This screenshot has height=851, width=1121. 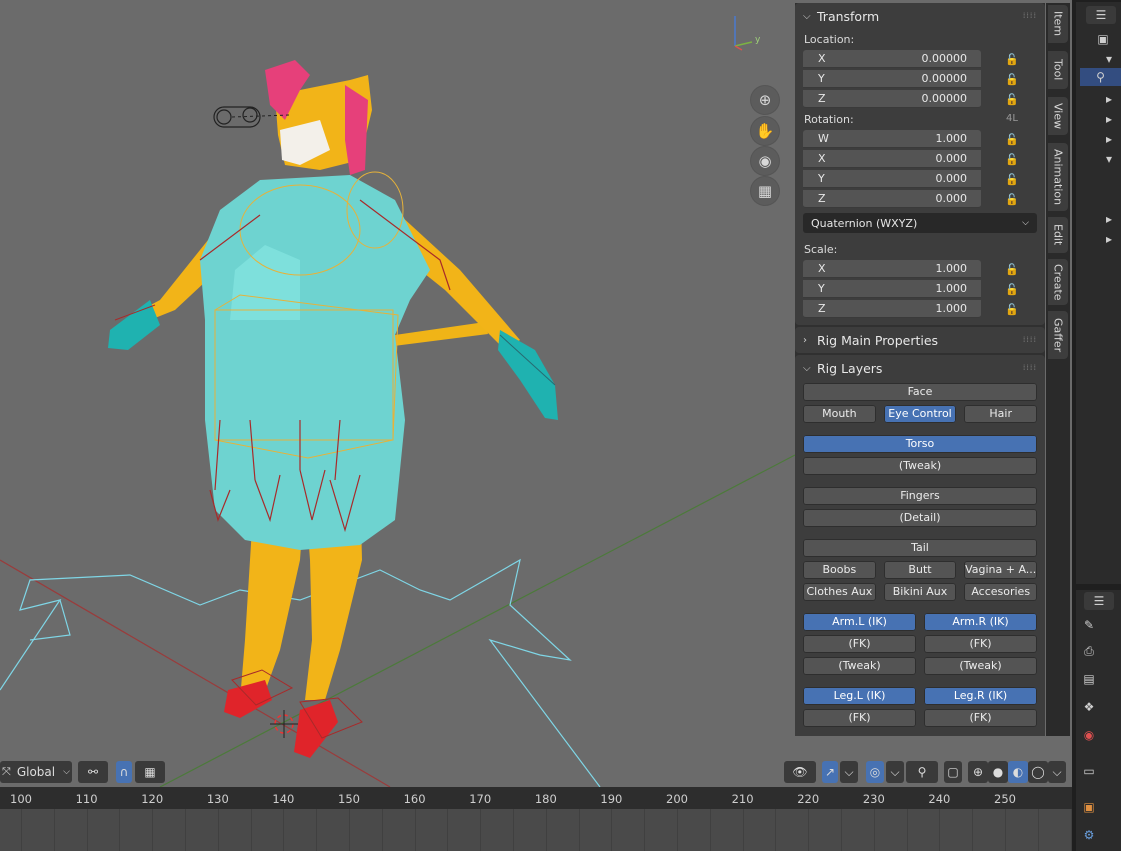 What do you see at coordinates (920, 414) in the screenshot?
I see `layer-toggle-button: Eye Control` at bounding box center [920, 414].